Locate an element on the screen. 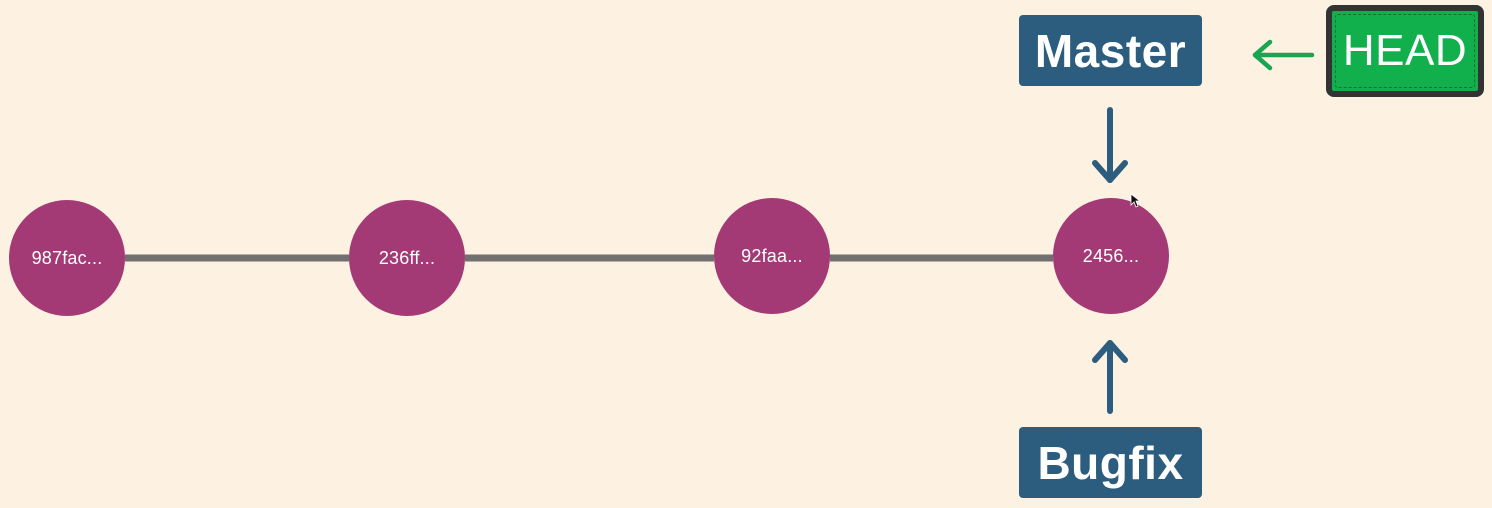 This screenshot has width=1492, height=508. master-branch-label: Master is located at coordinates (1110, 50).